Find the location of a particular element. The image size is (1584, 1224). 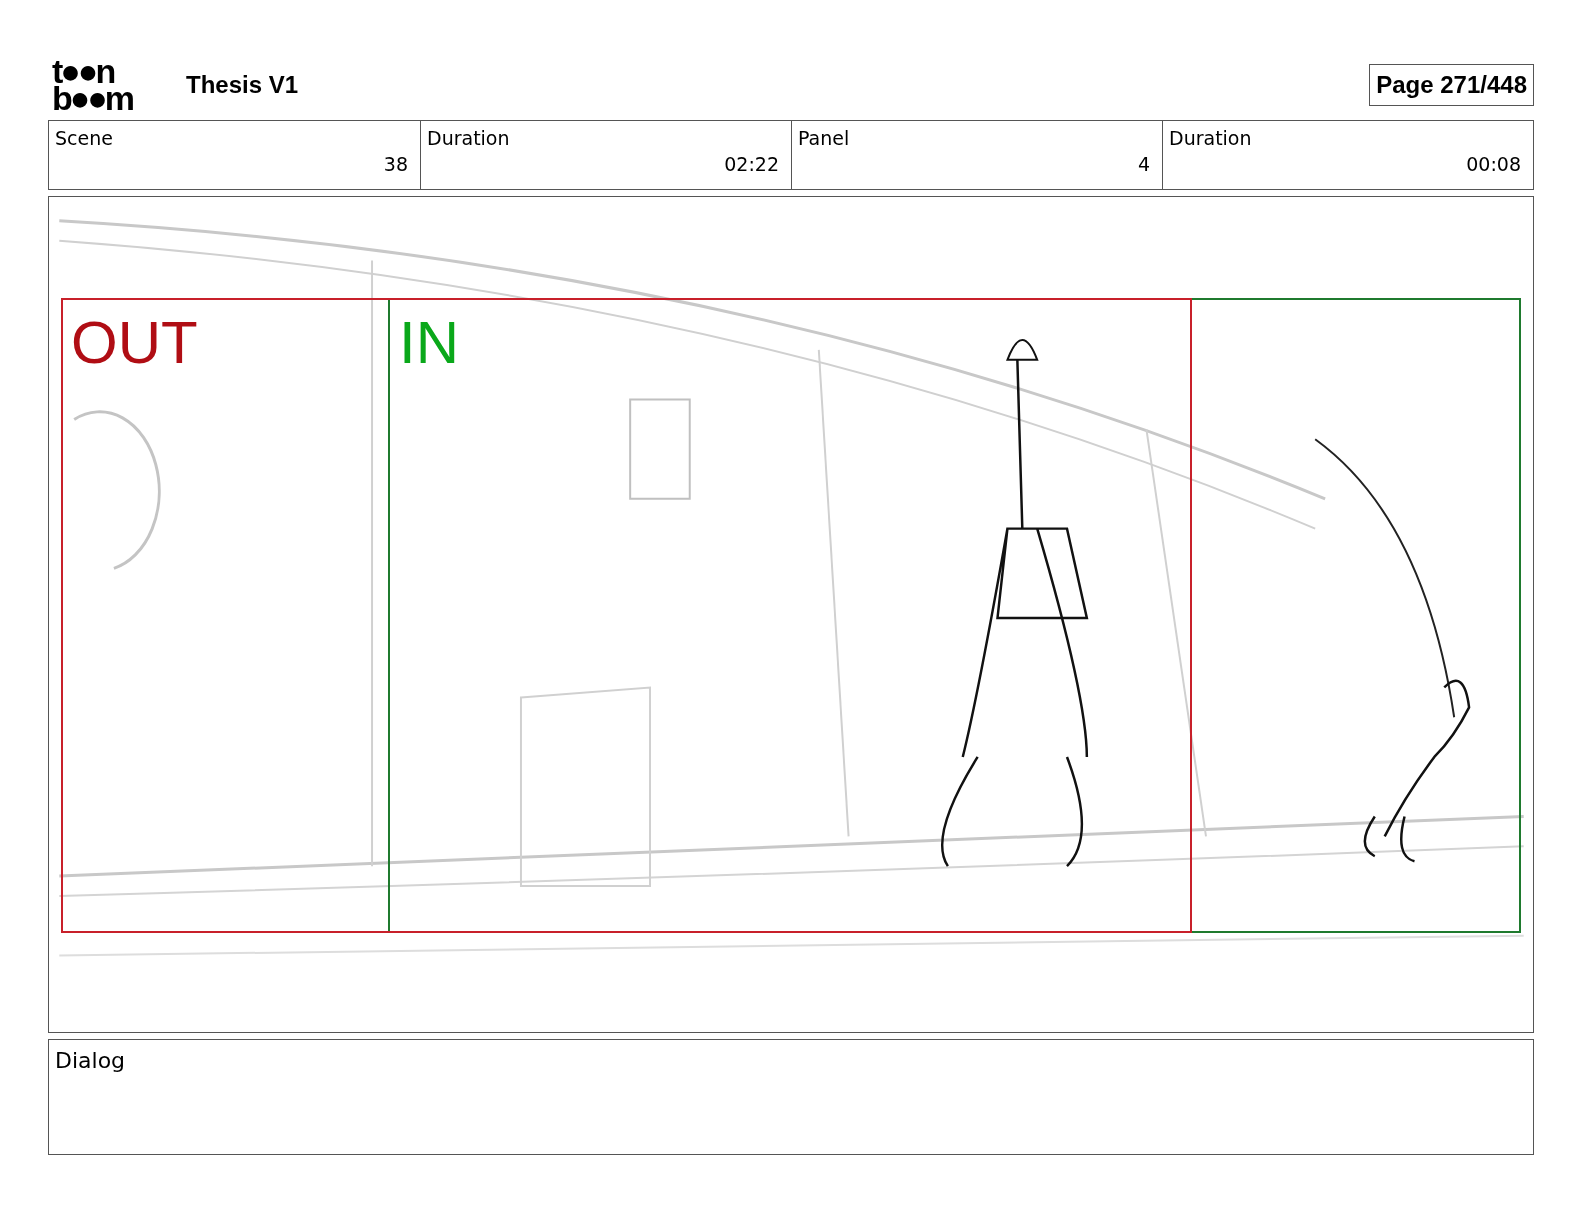

field-value: 4 is located at coordinates (1143, 164).